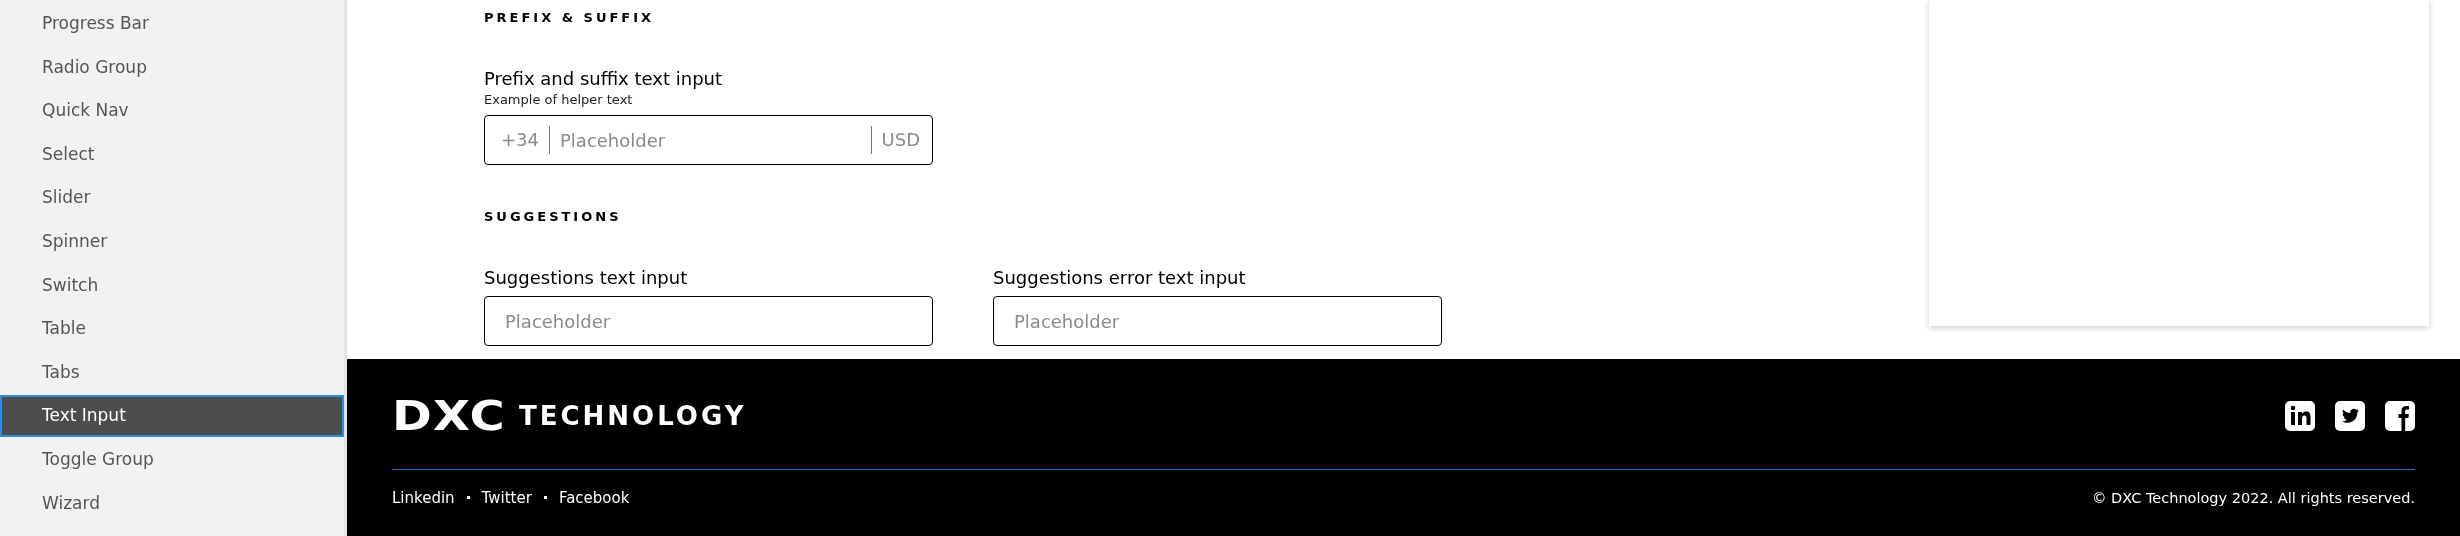 This screenshot has height=536, width=2460. Describe the element at coordinates (172, 503) in the screenshot. I see `sidebar-item: Wizard` at that location.